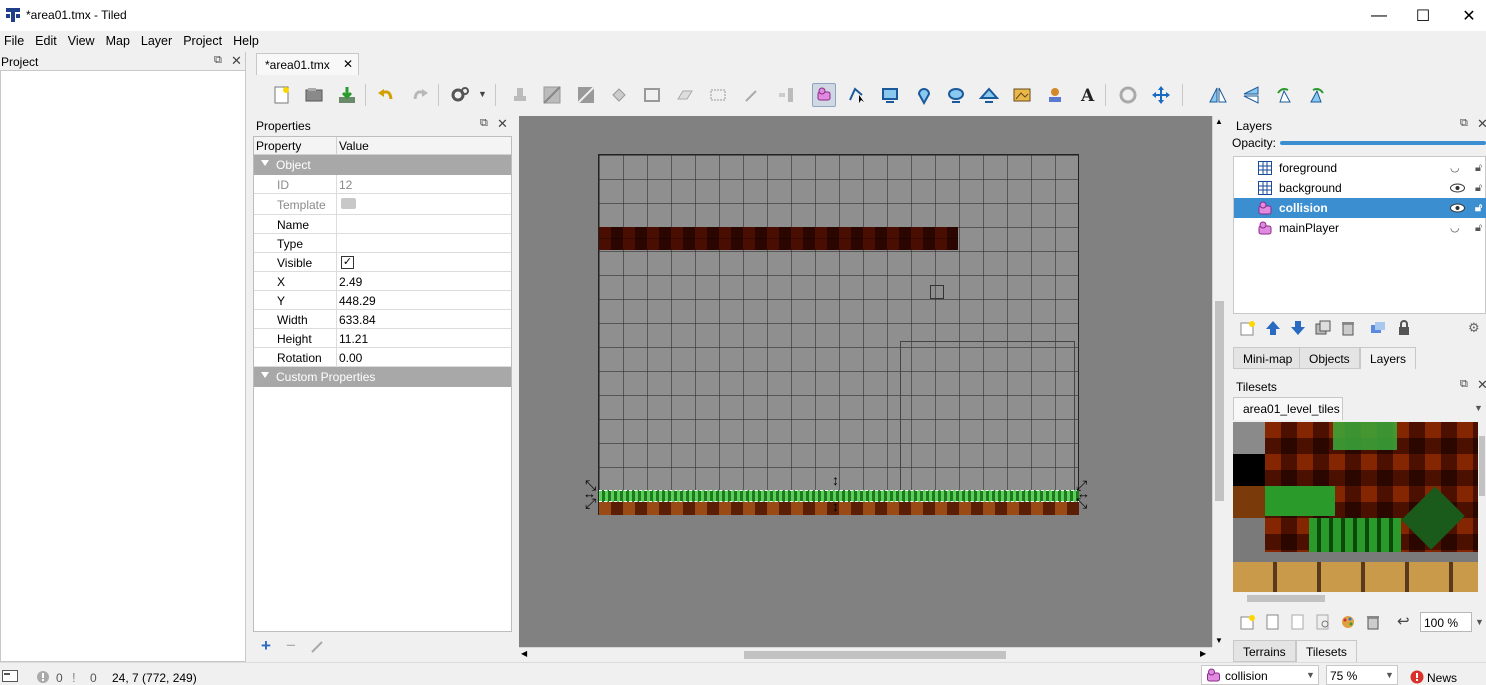 The height and width of the screenshot is (685, 1486). Describe the element at coordinates (989, 95) in the screenshot. I see `insert-polygon-icon` at that location.